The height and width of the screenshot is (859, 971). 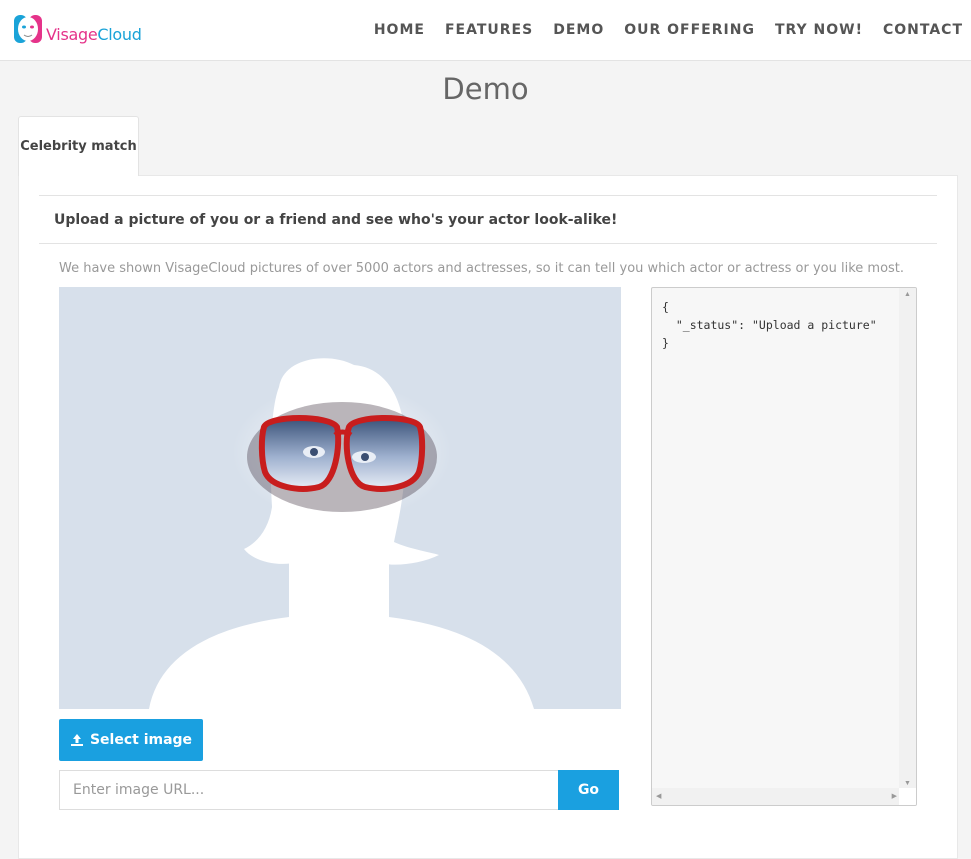 I want to click on json-output-text: { "_status": "Upload a picture" }, so click(x=769, y=325).